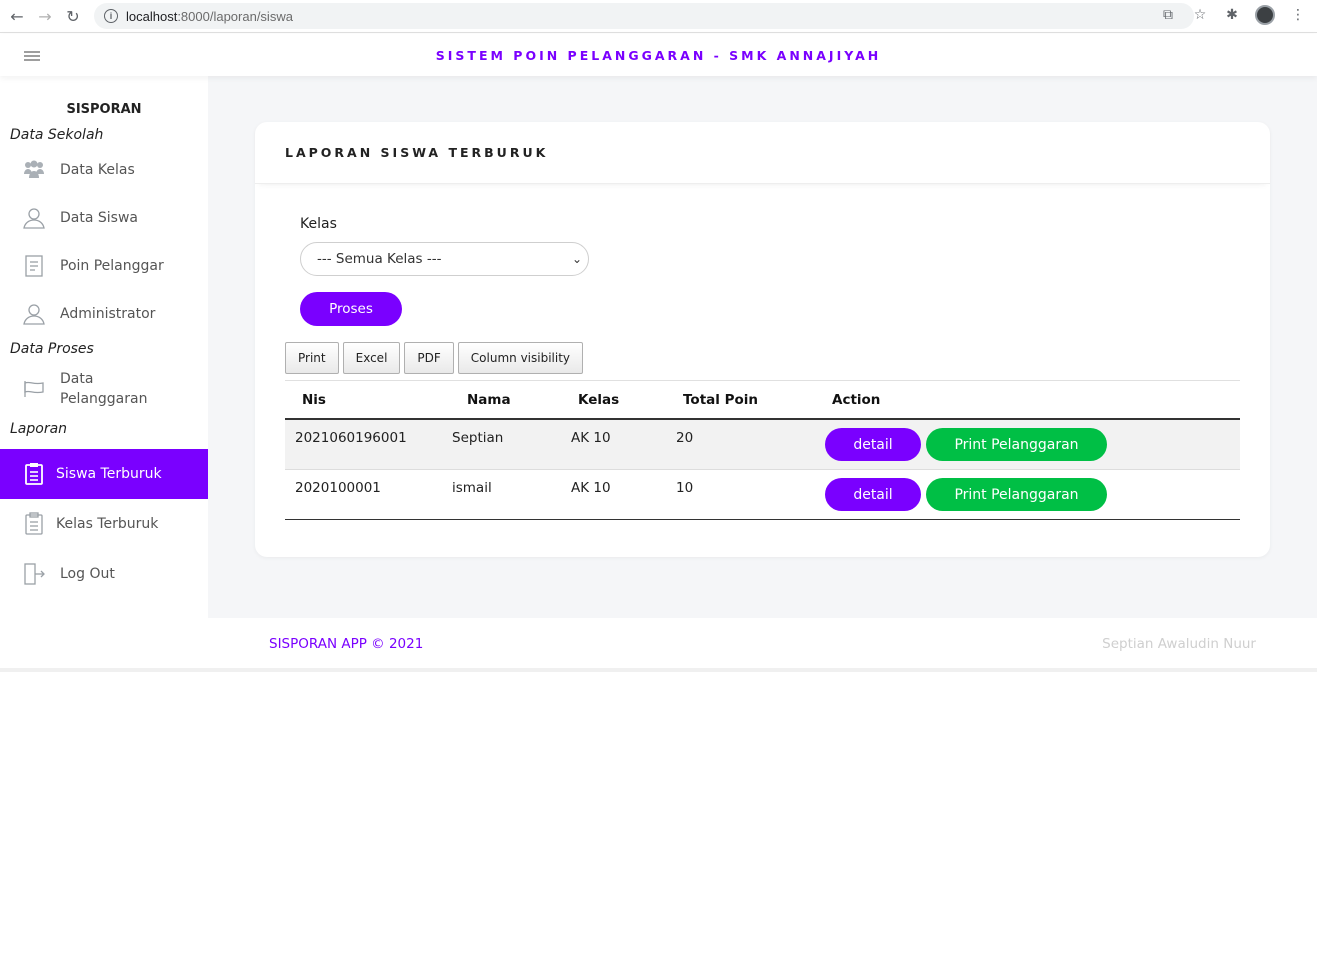 The image size is (1317, 977). I want to click on document-icon, so click(34, 266).